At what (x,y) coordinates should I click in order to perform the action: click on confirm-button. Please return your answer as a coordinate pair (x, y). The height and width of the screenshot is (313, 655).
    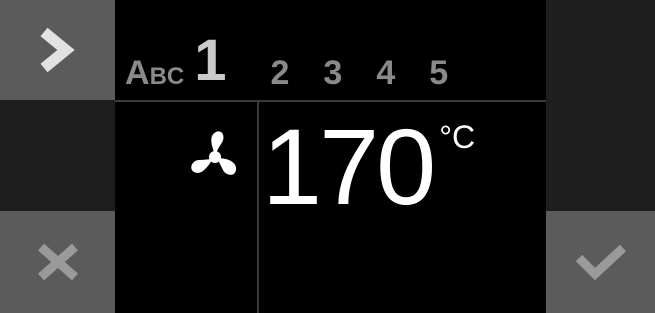
    Looking at the image, I should click on (600, 262).